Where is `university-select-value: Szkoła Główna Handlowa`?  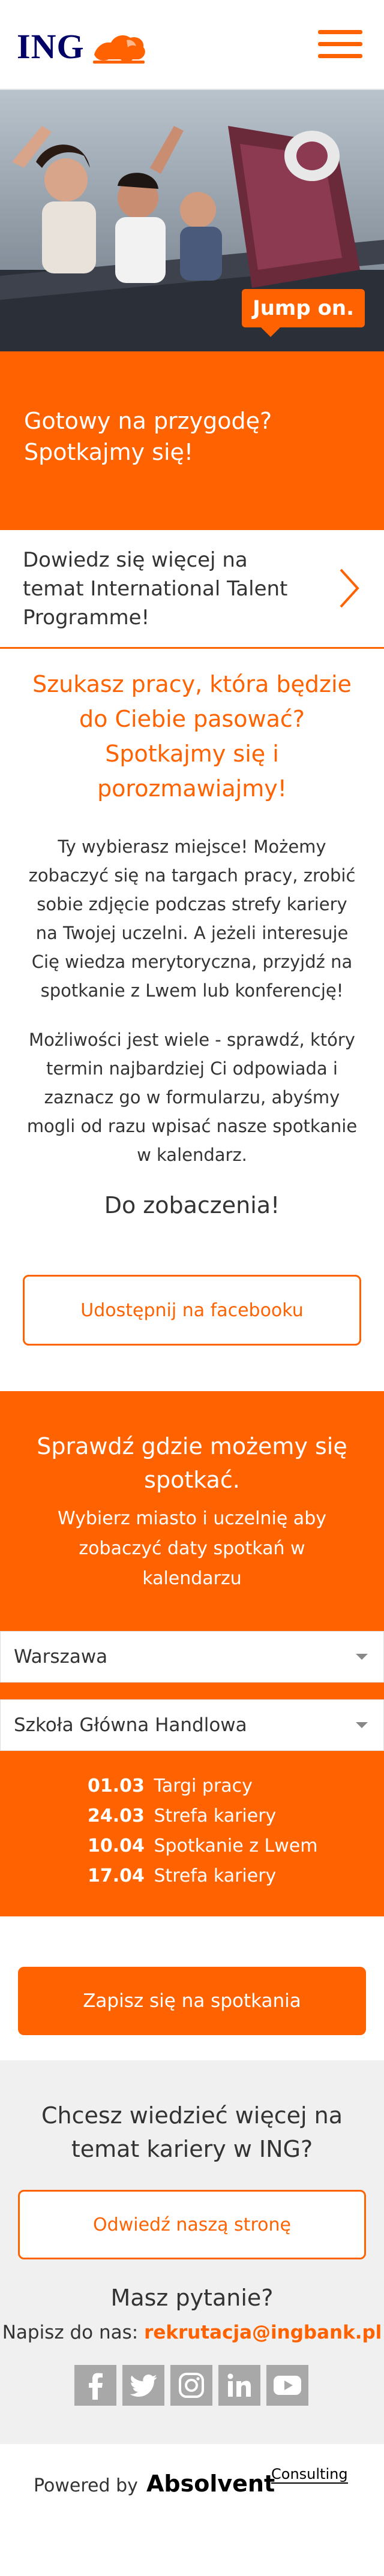
university-select-value: Szkoła Główna Handlowa is located at coordinates (130, 1725).